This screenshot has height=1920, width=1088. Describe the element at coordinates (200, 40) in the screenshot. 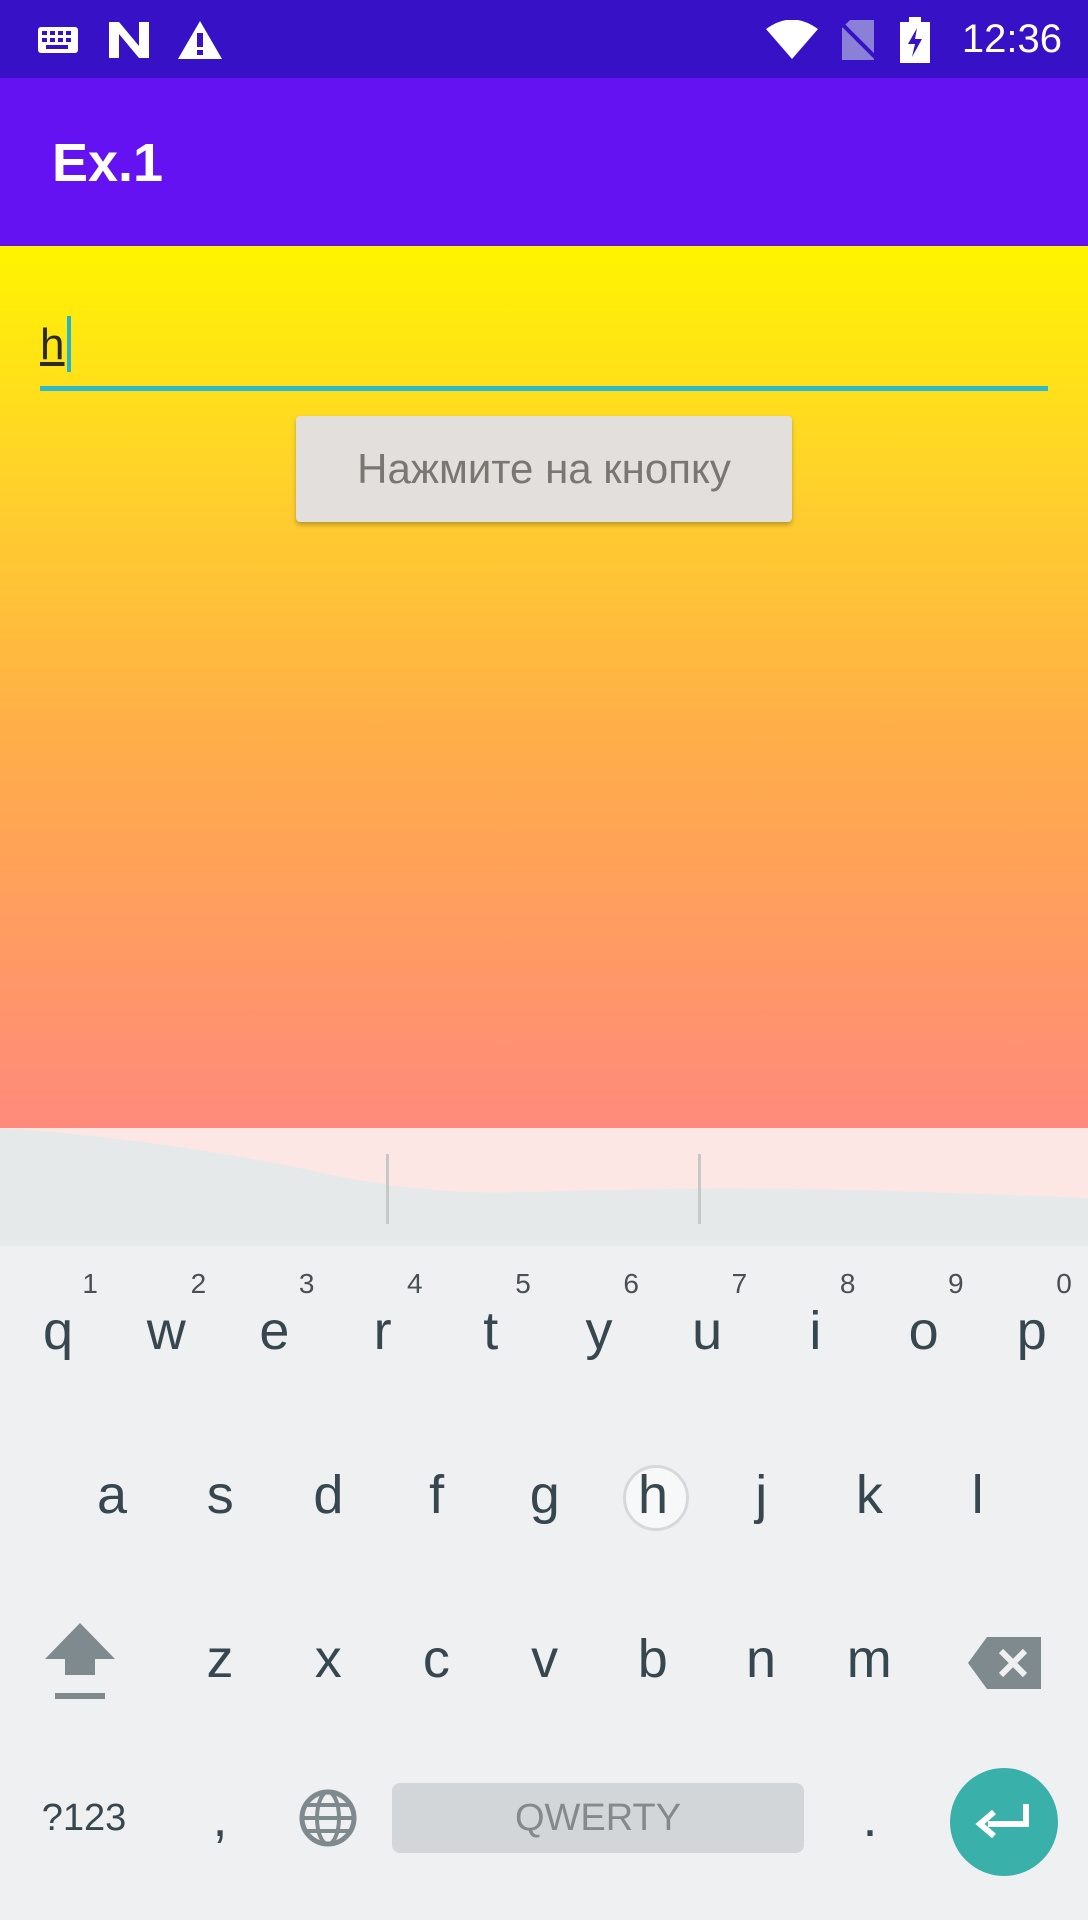

I see `warning-icon` at that location.